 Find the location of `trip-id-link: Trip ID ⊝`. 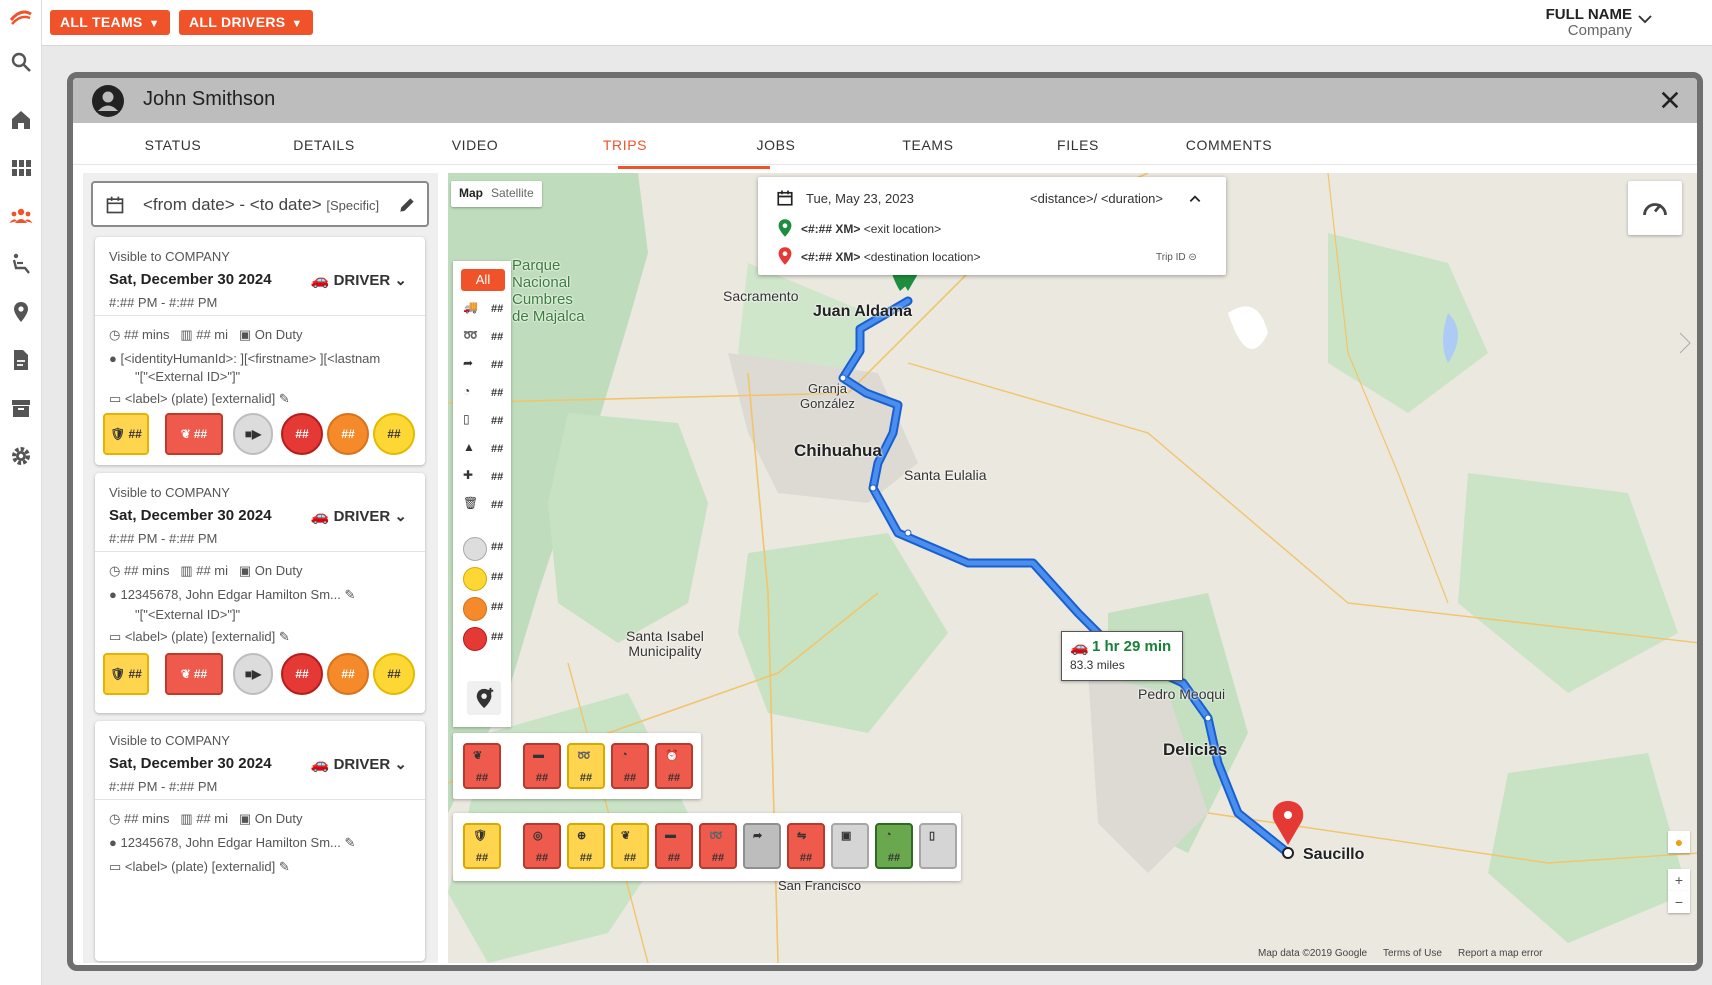

trip-id-link: Trip ID ⊝ is located at coordinates (1176, 257).